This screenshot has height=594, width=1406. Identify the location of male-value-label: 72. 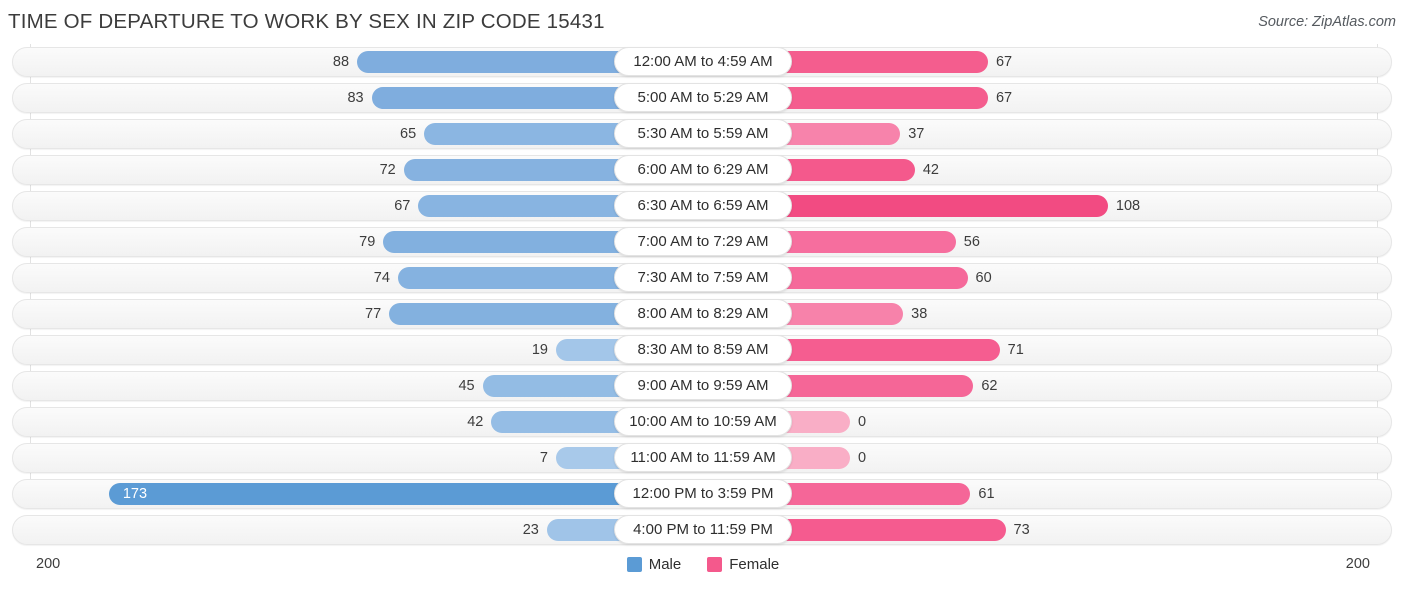
(387, 170).